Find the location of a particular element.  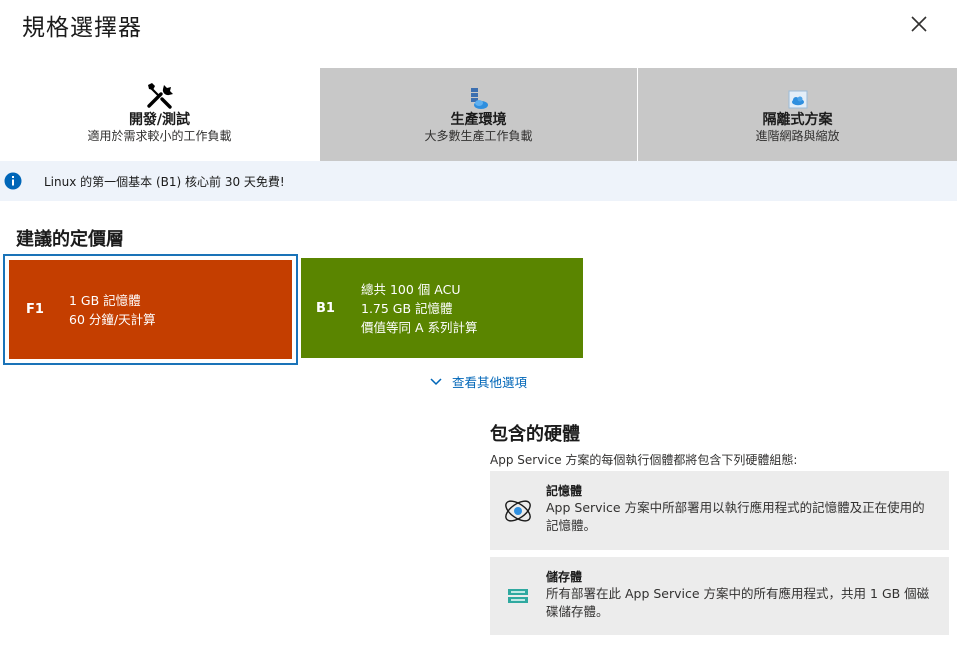

tier-code: F1 is located at coordinates (35, 309).